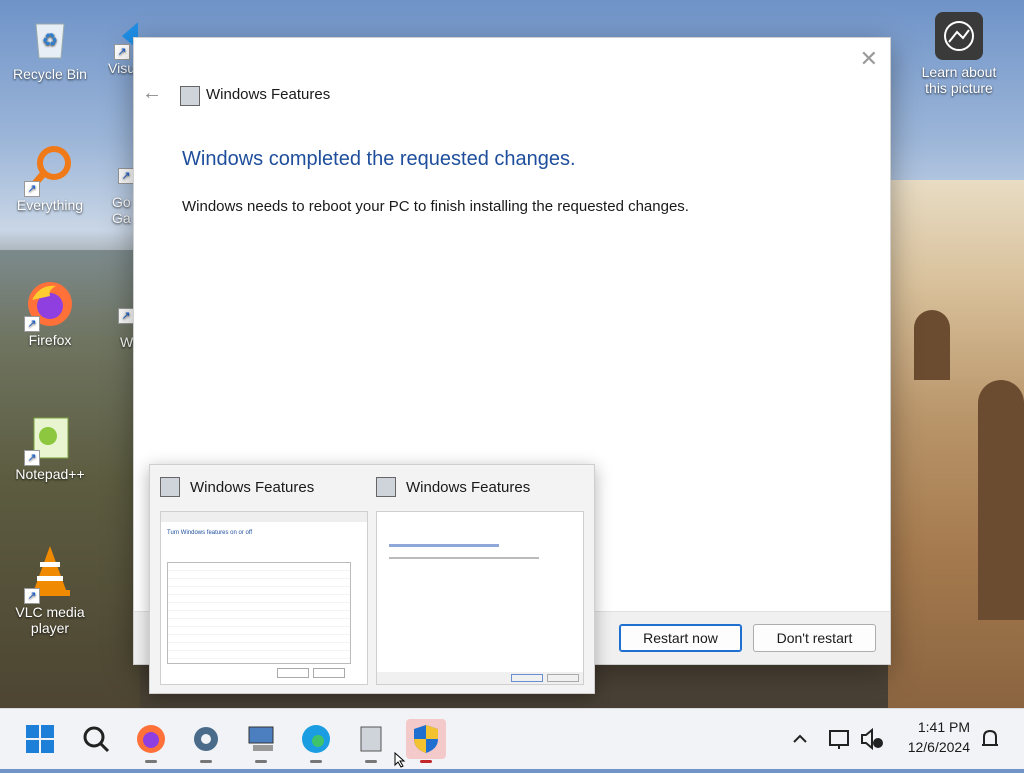 Image resolution: width=1024 pixels, height=773 pixels. Describe the element at coordinates (261, 738) in the screenshot. I see `computer-icon` at that location.